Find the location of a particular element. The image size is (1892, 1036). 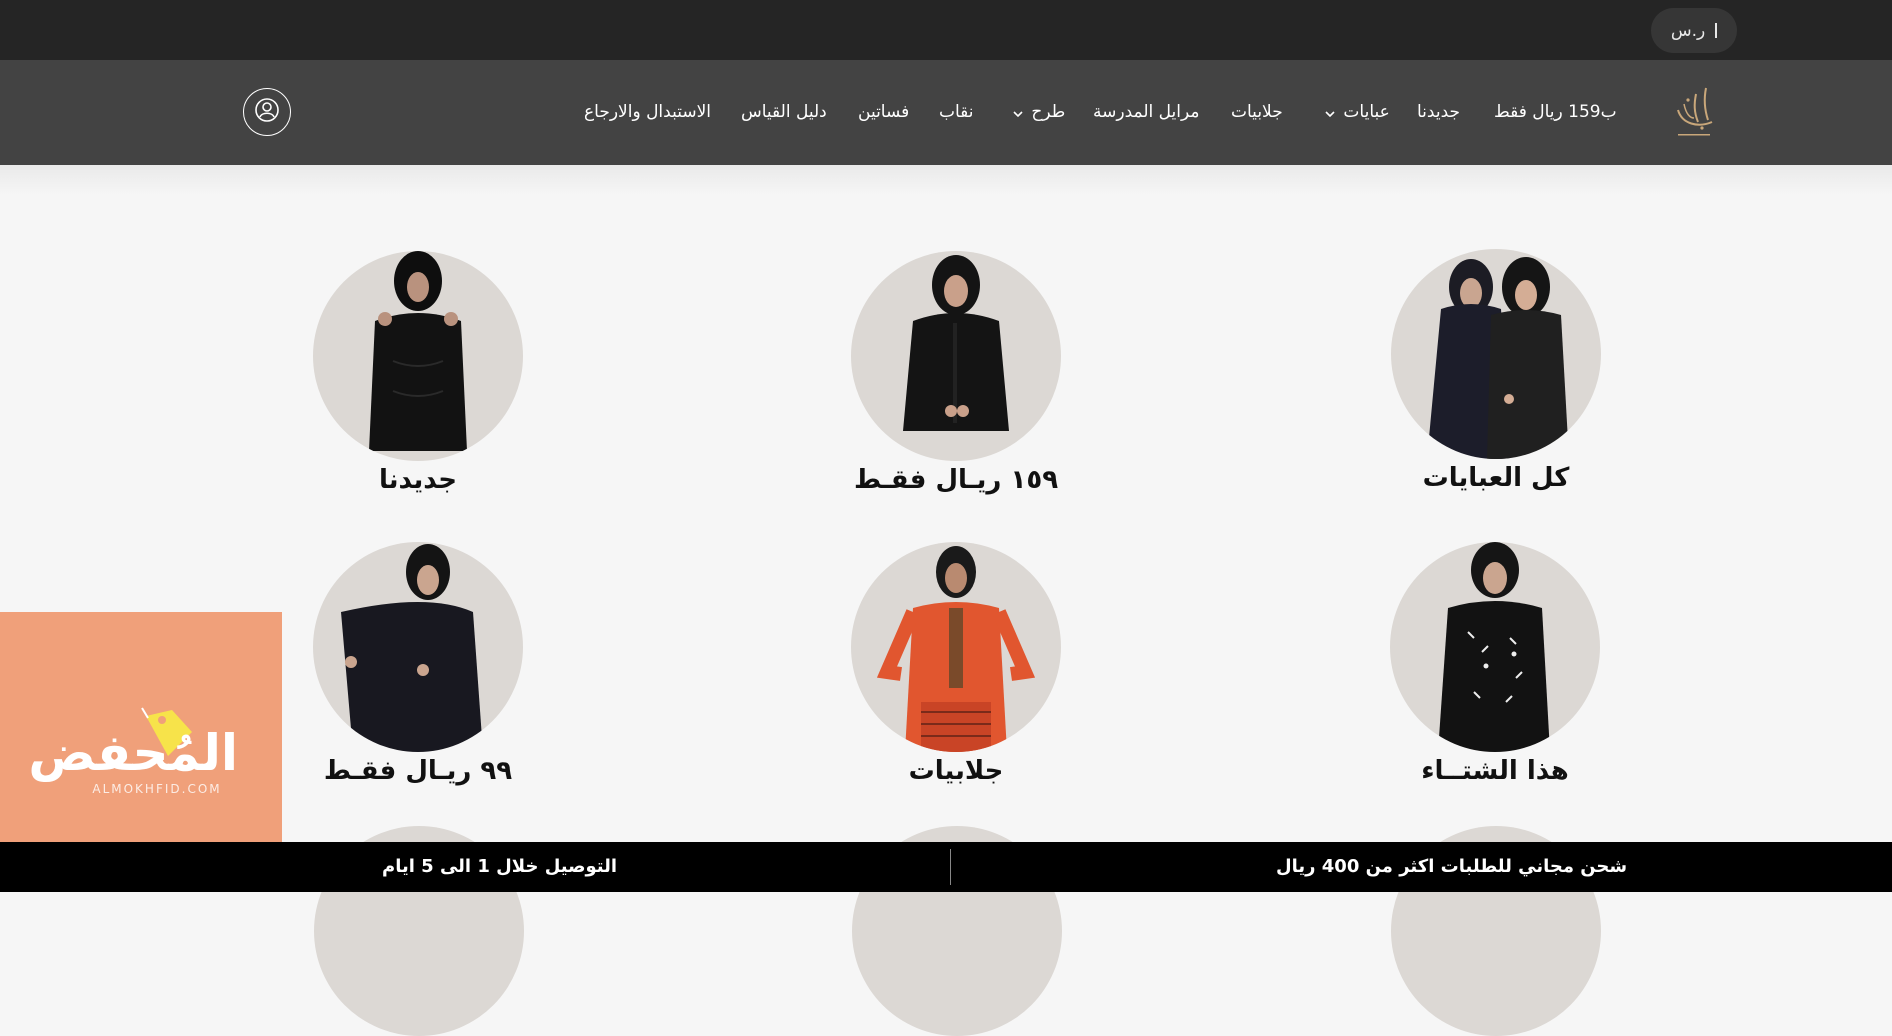

category-label: جلابيات is located at coordinates (956, 771).